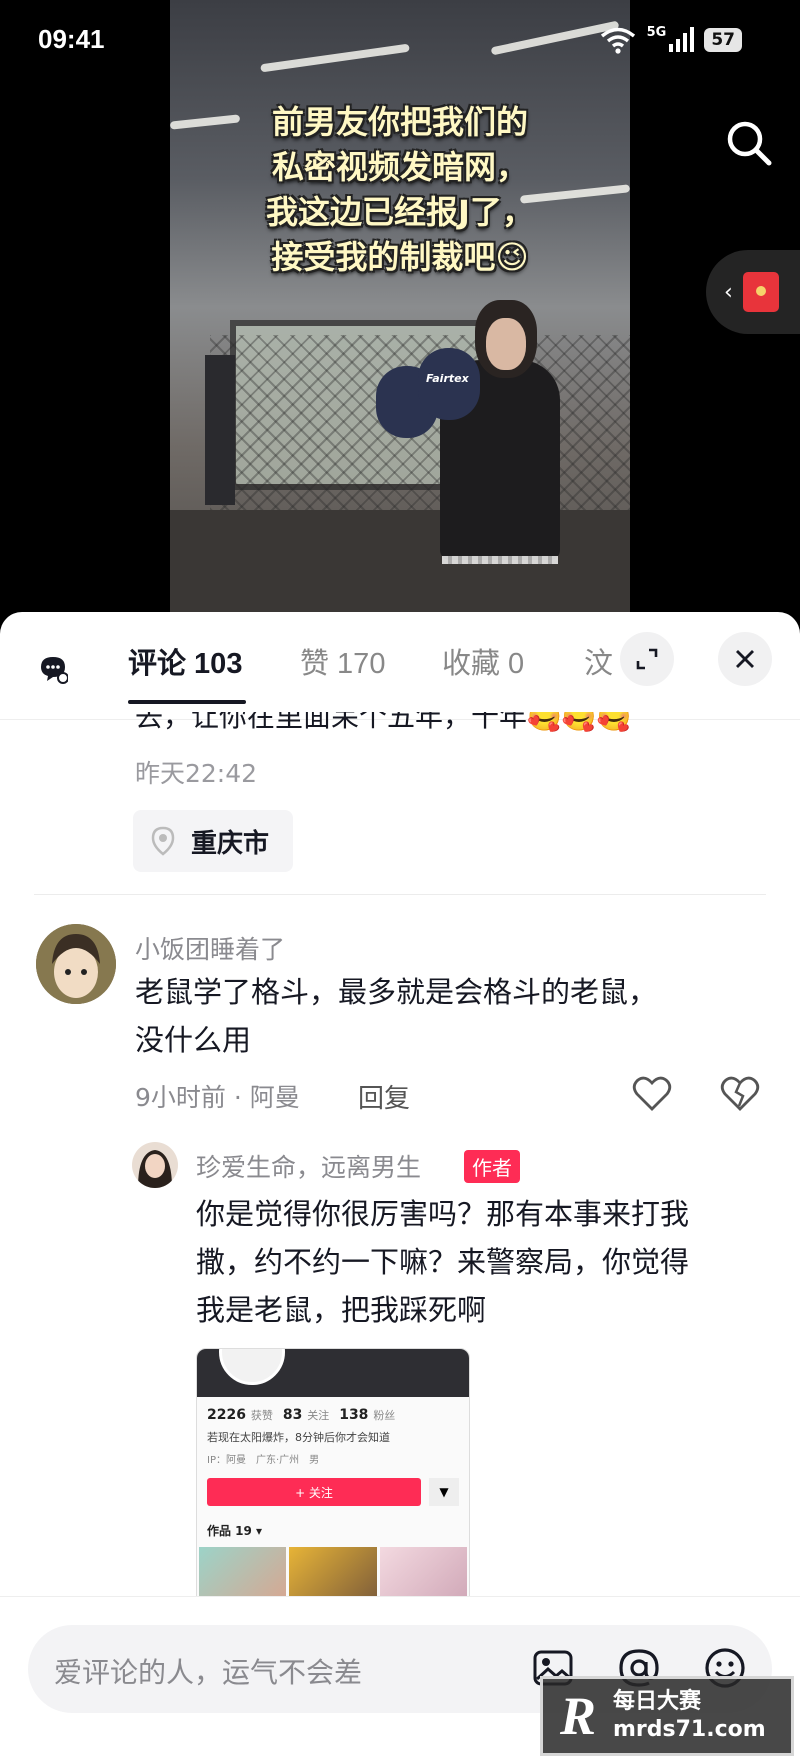 Image resolution: width=800 pixels, height=1762 pixels. I want to click on caption-line: 私密视频发暗网，, so click(399, 167).